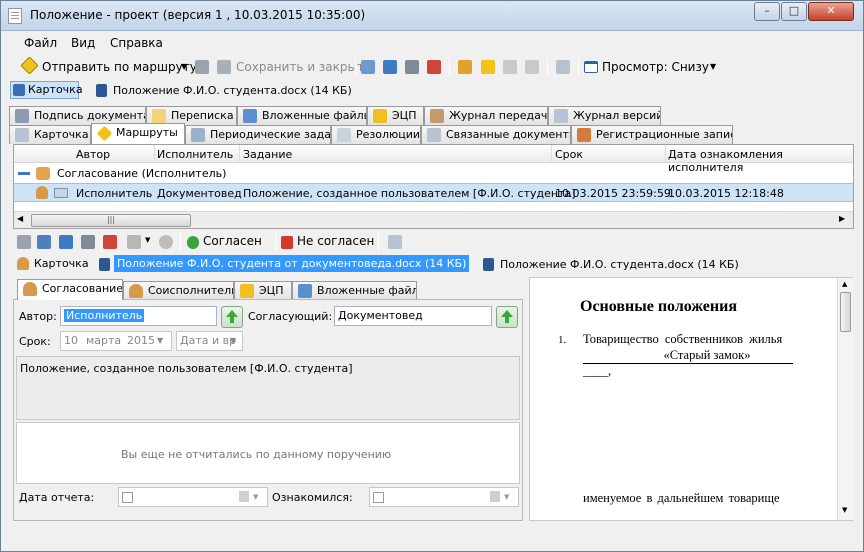 Image resolution: width=864 pixels, height=552 pixels. What do you see at coordinates (844, 284) in the screenshot?
I see `scroll-up-icon: ▲` at bounding box center [844, 284].